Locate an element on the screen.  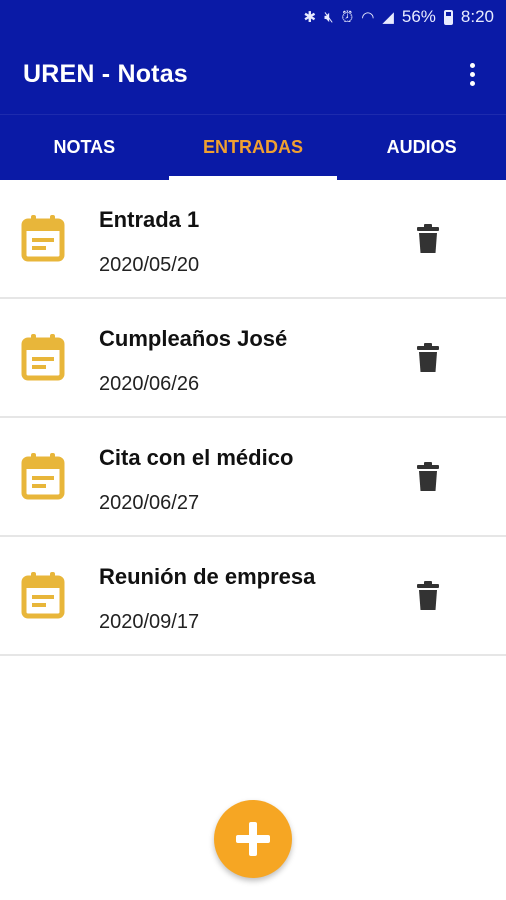
tab-bar: NOTAS ENTRADAS AUDIOS is located at coordinates (253, 147).